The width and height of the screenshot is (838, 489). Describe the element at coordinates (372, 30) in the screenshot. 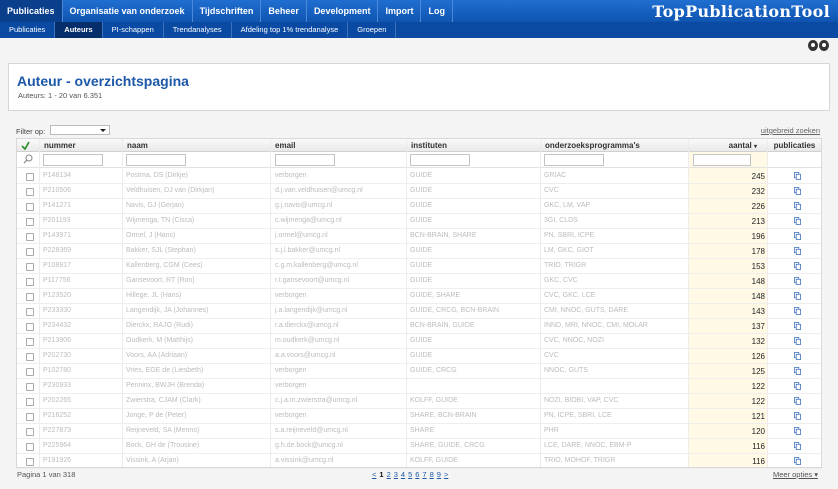

I see `submenu-item-5: Groepen` at that location.